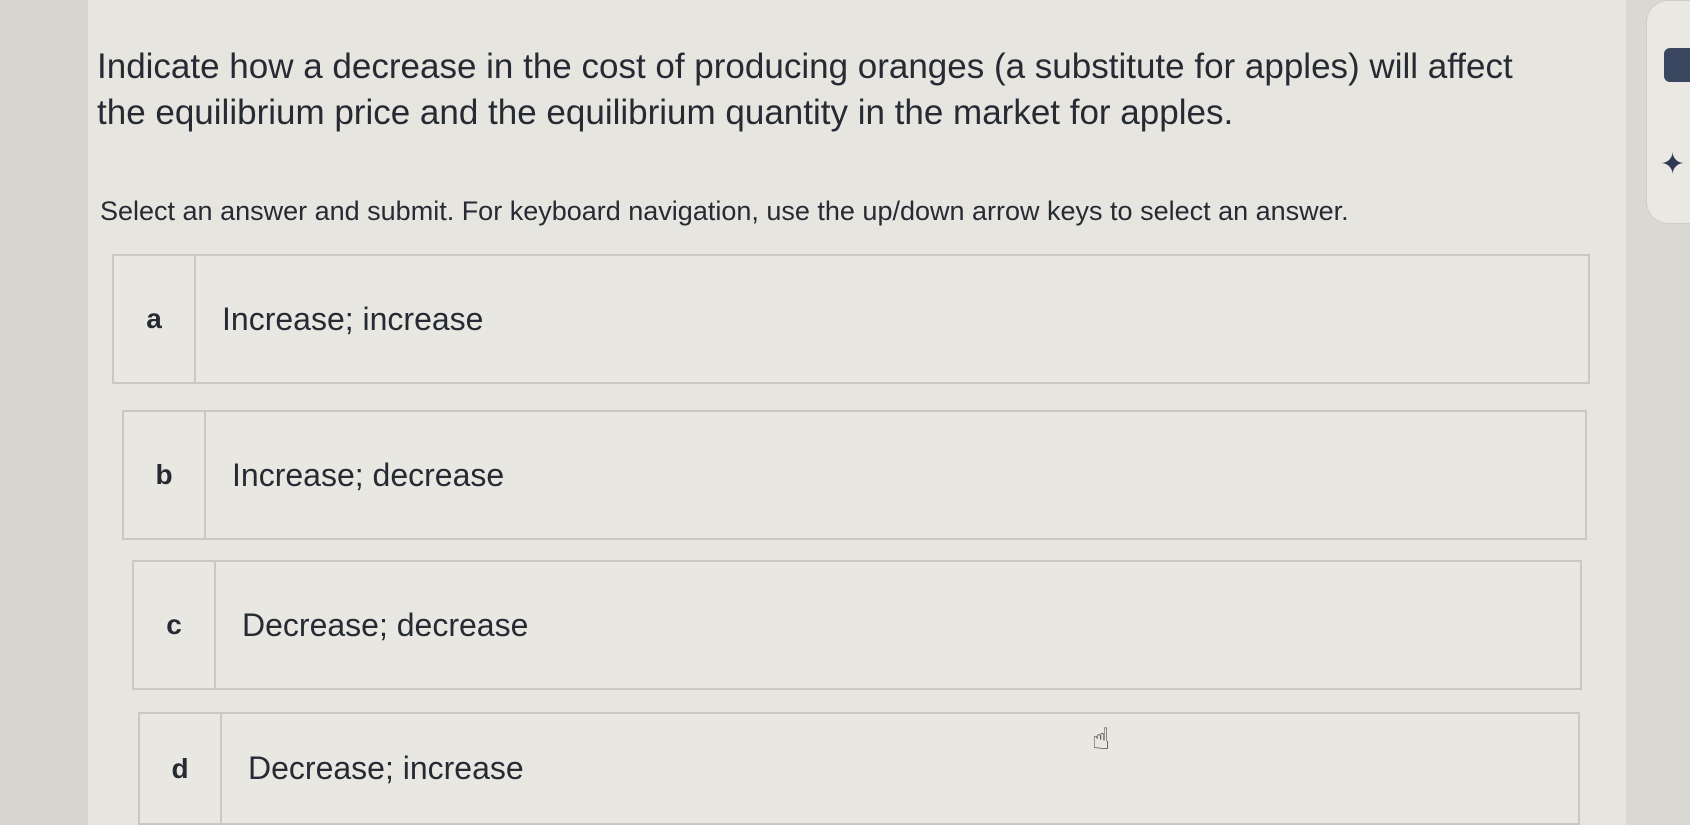 This screenshot has width=1690, height=825. What do you see at coordinates (165, 475) in the screenshot?
I see `option-letter: b` at bounding box center [165, 475].